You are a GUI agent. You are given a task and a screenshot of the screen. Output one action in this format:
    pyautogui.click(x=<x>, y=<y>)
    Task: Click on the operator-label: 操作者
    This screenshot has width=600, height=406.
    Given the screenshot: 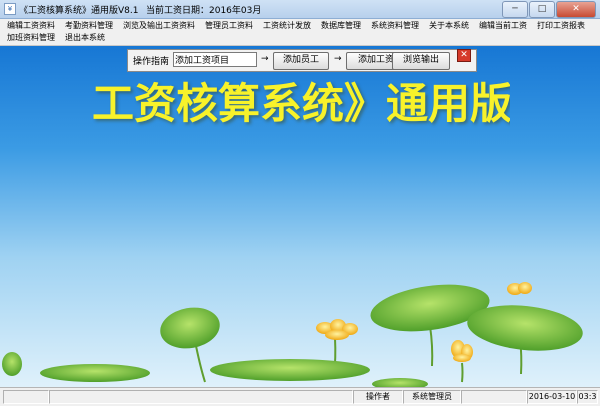 What is the action you would take?
    pyautogui.click(x=378, y=397)
    